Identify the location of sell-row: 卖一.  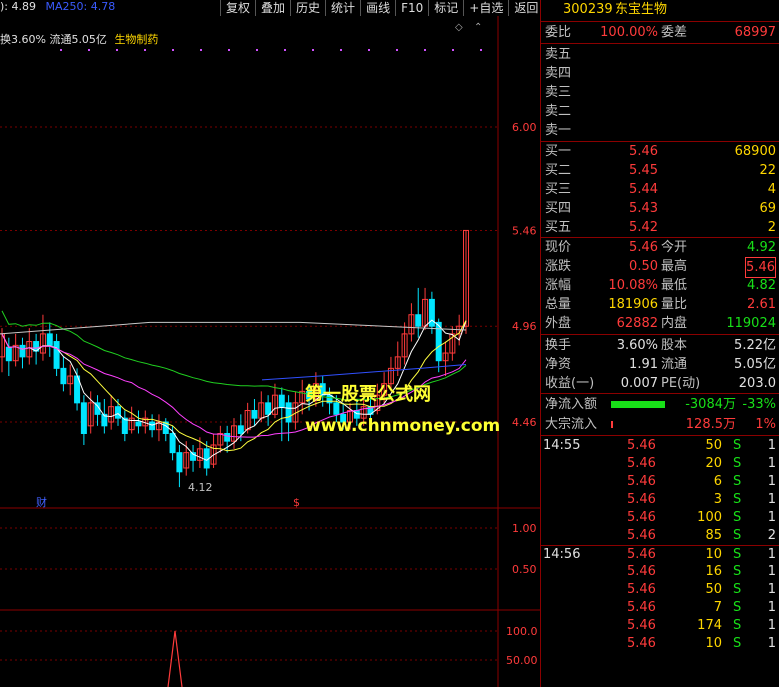
(660, 130).